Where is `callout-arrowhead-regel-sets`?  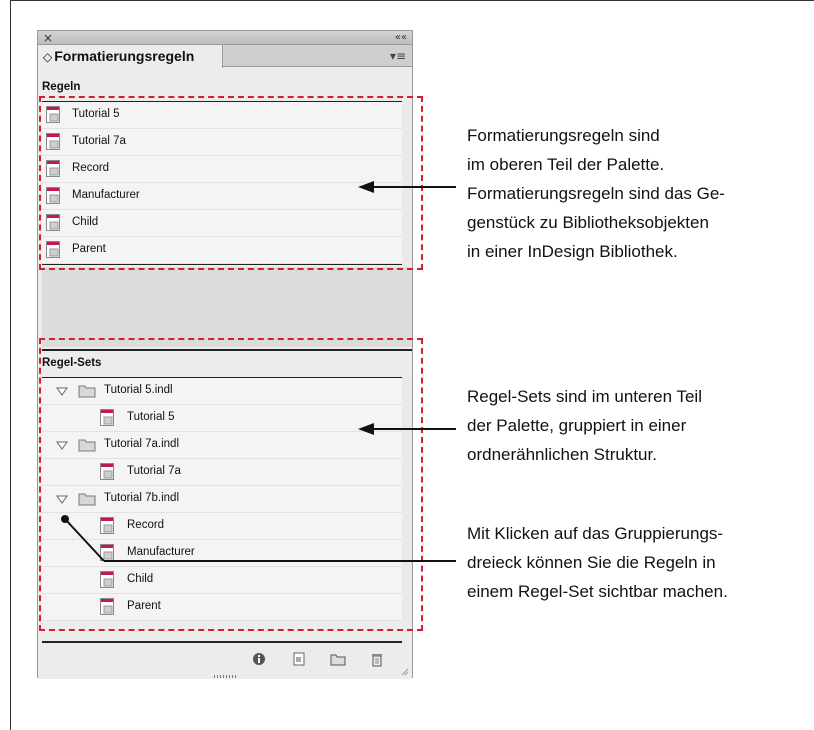 callout-arrowhead-regel-sets is located at coordinates (366, 429).